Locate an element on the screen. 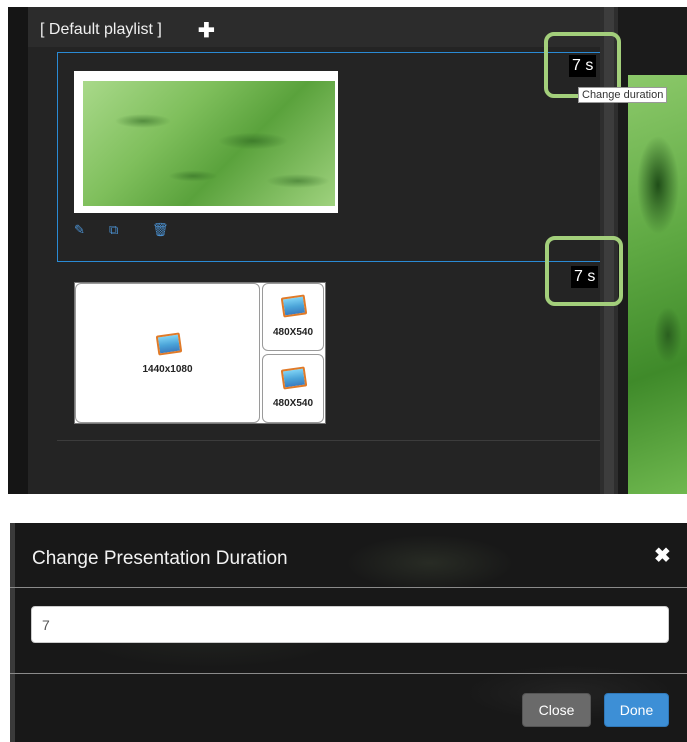 This screenshot has height=742, width=687. slide-layout-thumbnail: 1440x1080 480X540 480X540 is located at coordinates (200, 353).